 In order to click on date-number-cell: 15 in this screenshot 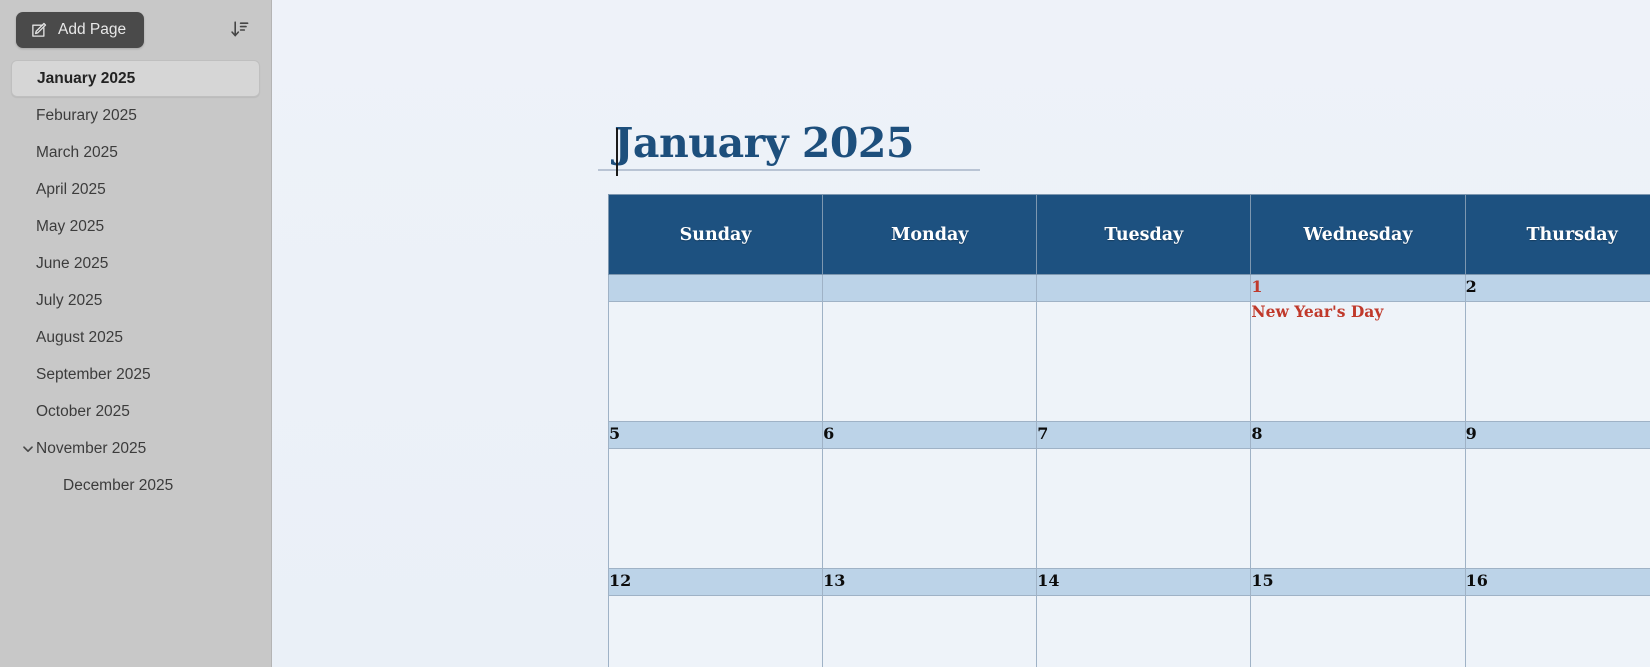, I will do `click(1358, 582)`.